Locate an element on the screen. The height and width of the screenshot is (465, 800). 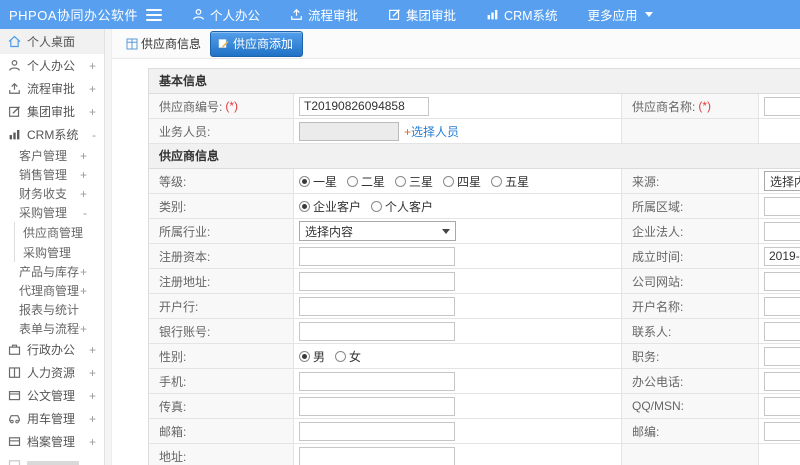
sidebar-item-agent-mgmt: 代理商管理 + is located at coordinates (52, 290).